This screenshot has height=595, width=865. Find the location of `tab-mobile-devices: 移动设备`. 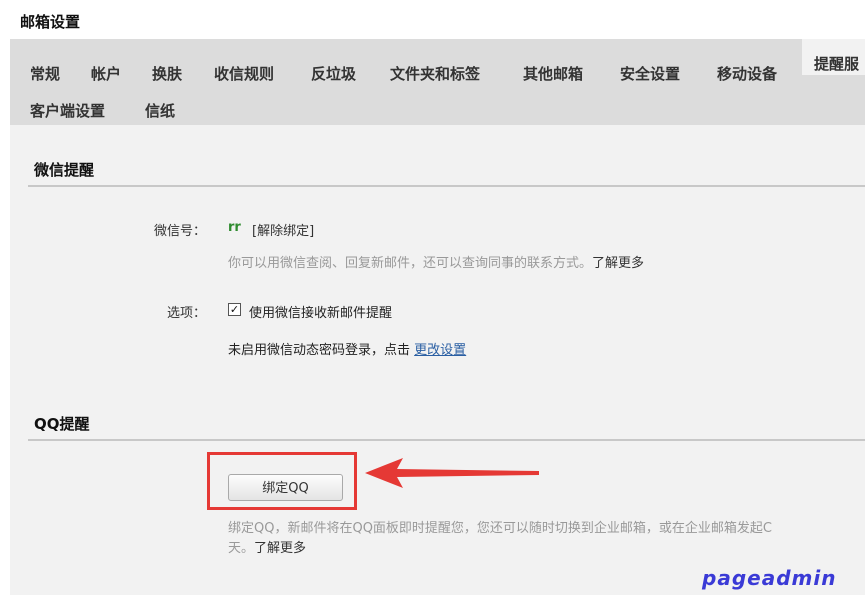

tab-mobile-devices: 移动设备 is located at coordinates (747, 73).